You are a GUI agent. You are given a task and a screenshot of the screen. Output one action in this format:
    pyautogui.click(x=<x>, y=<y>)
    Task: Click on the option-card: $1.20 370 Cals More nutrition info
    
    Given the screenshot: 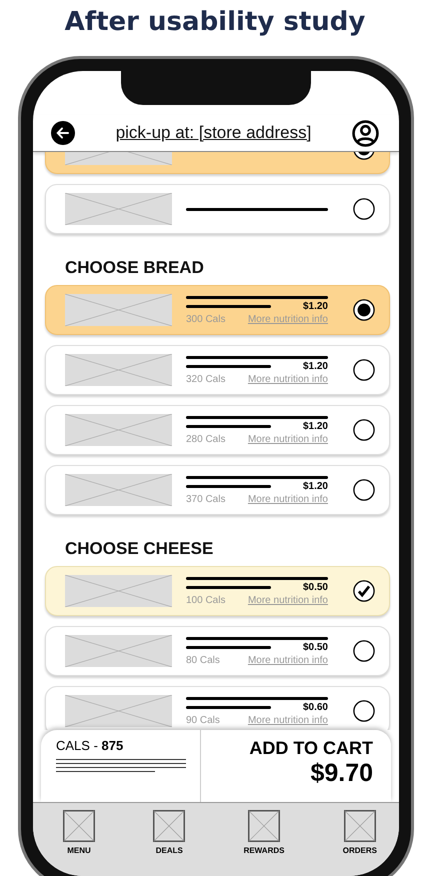 What is the action you would take?
    pyautogui.click(x=217, y=490)
    